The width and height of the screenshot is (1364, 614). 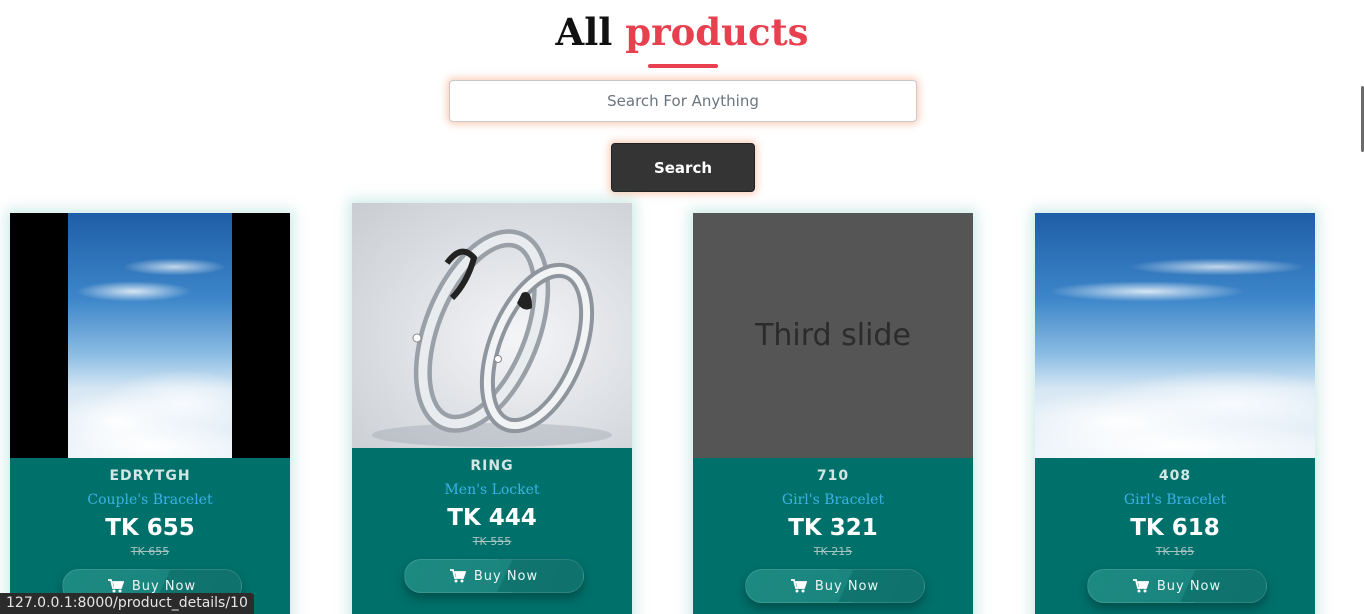 What do you see at coordinates (492, 466) in the screenshot?
I see `product-sku: RING` at bounding box center [492, 466].